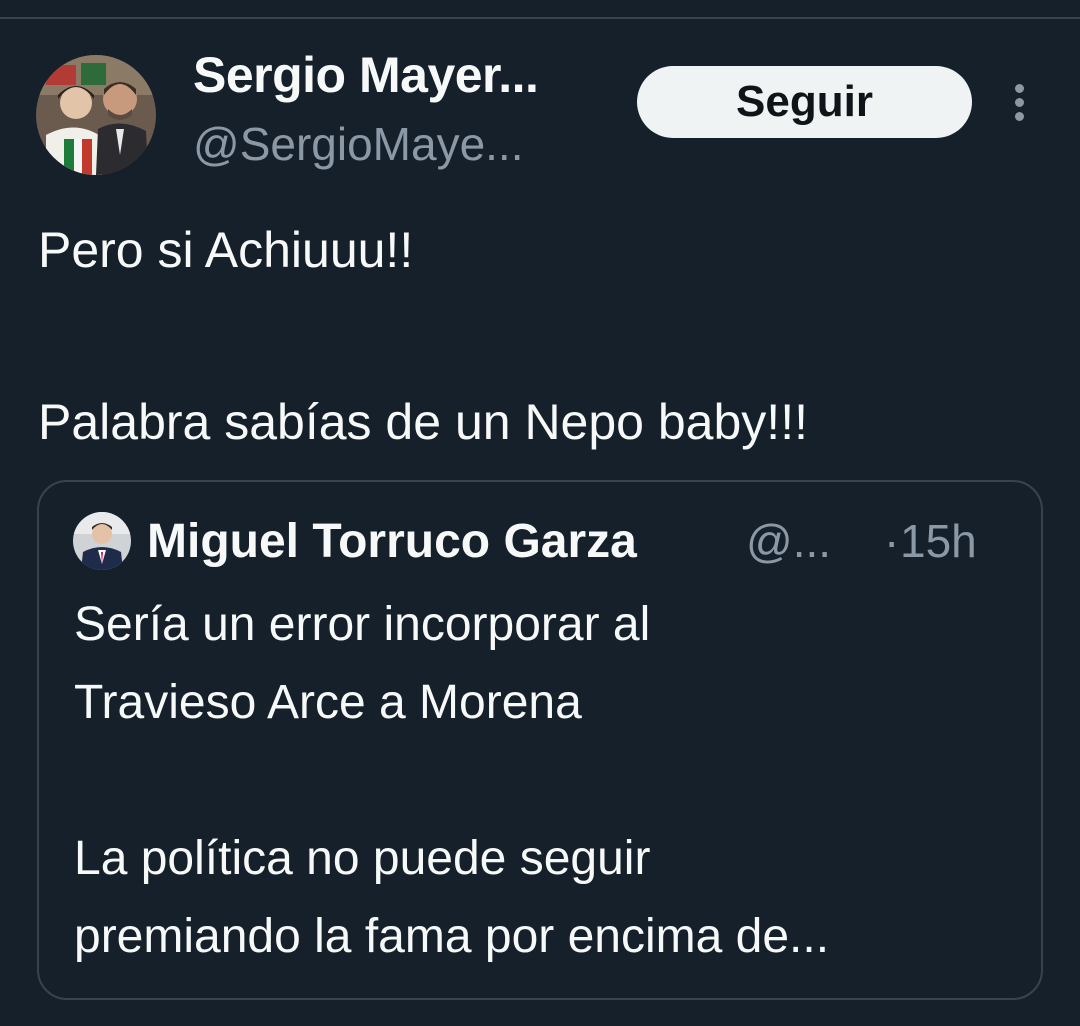 The image size is (1080, 1026). Describe the element at coordinates (540, 18) in the screenshot. I see `top-divider` at that location.